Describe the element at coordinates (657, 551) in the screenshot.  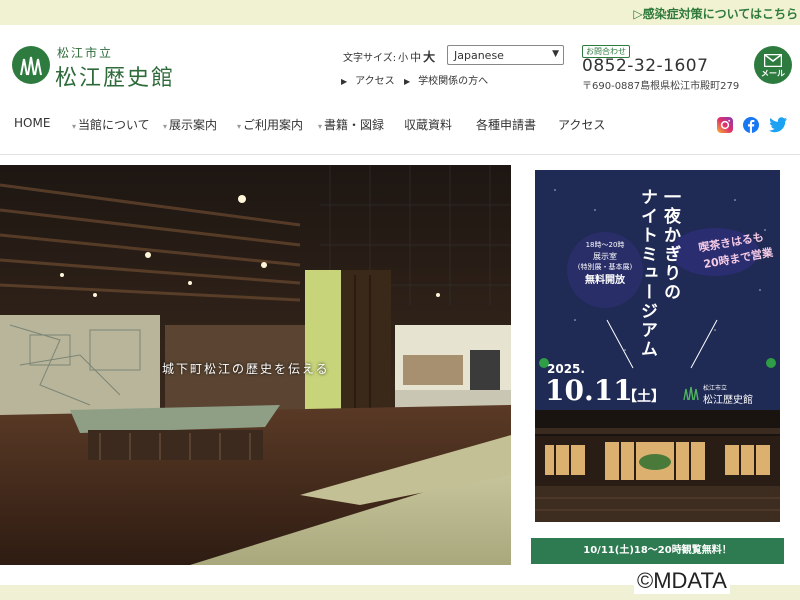
I see `event-info-button: 10/11(土)18～20時観覧無料！` at that location.